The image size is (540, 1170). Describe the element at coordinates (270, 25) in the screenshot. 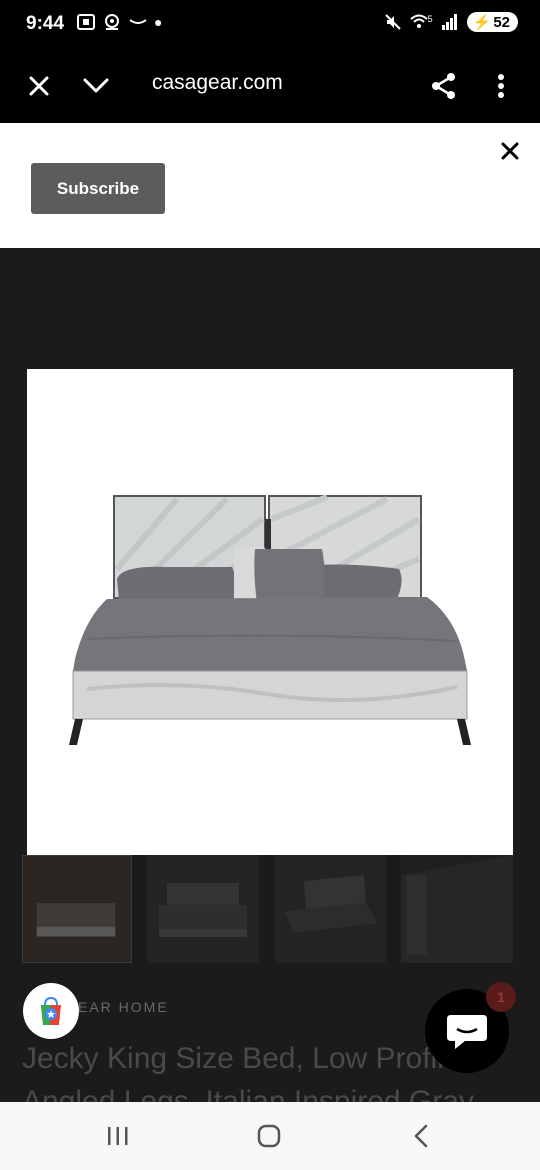

I see `status-bar: 9:44 ● 5 ⚡ 52` at that location.